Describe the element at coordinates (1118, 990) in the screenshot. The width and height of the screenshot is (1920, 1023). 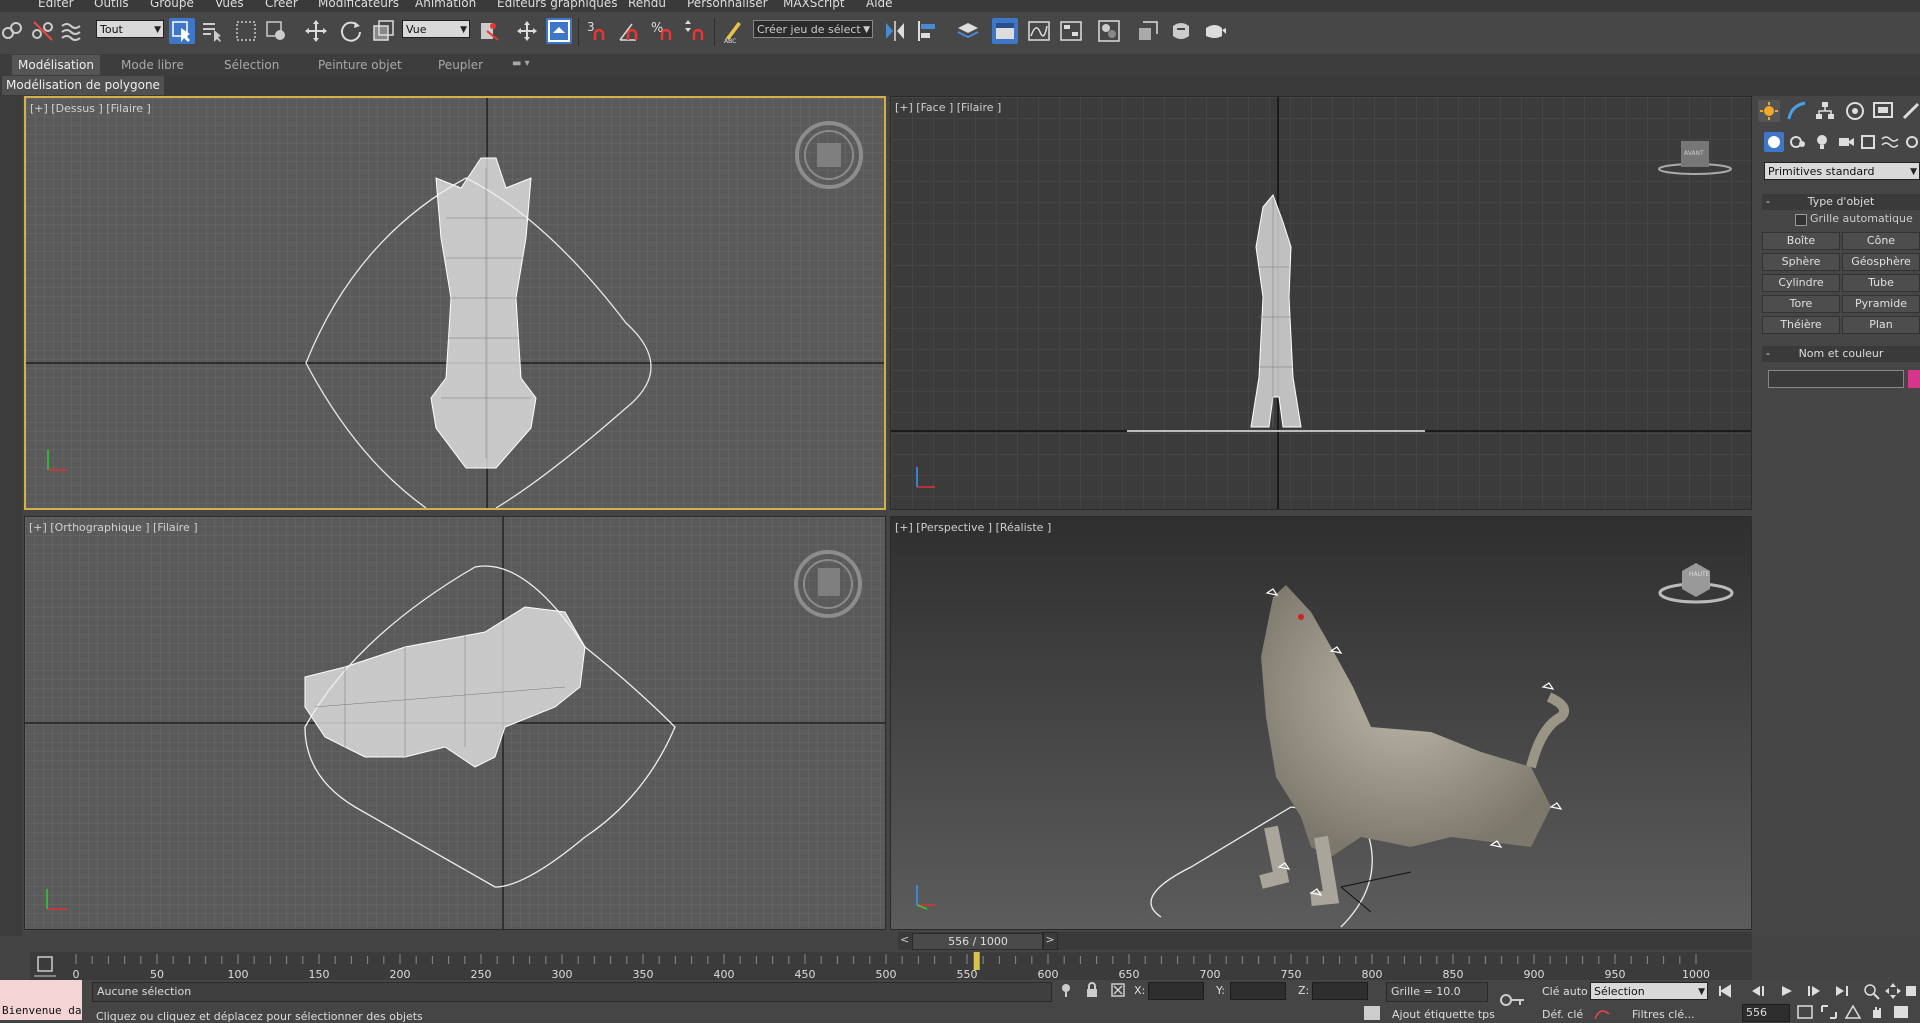
I see `absolute-mode-icon` at that location.